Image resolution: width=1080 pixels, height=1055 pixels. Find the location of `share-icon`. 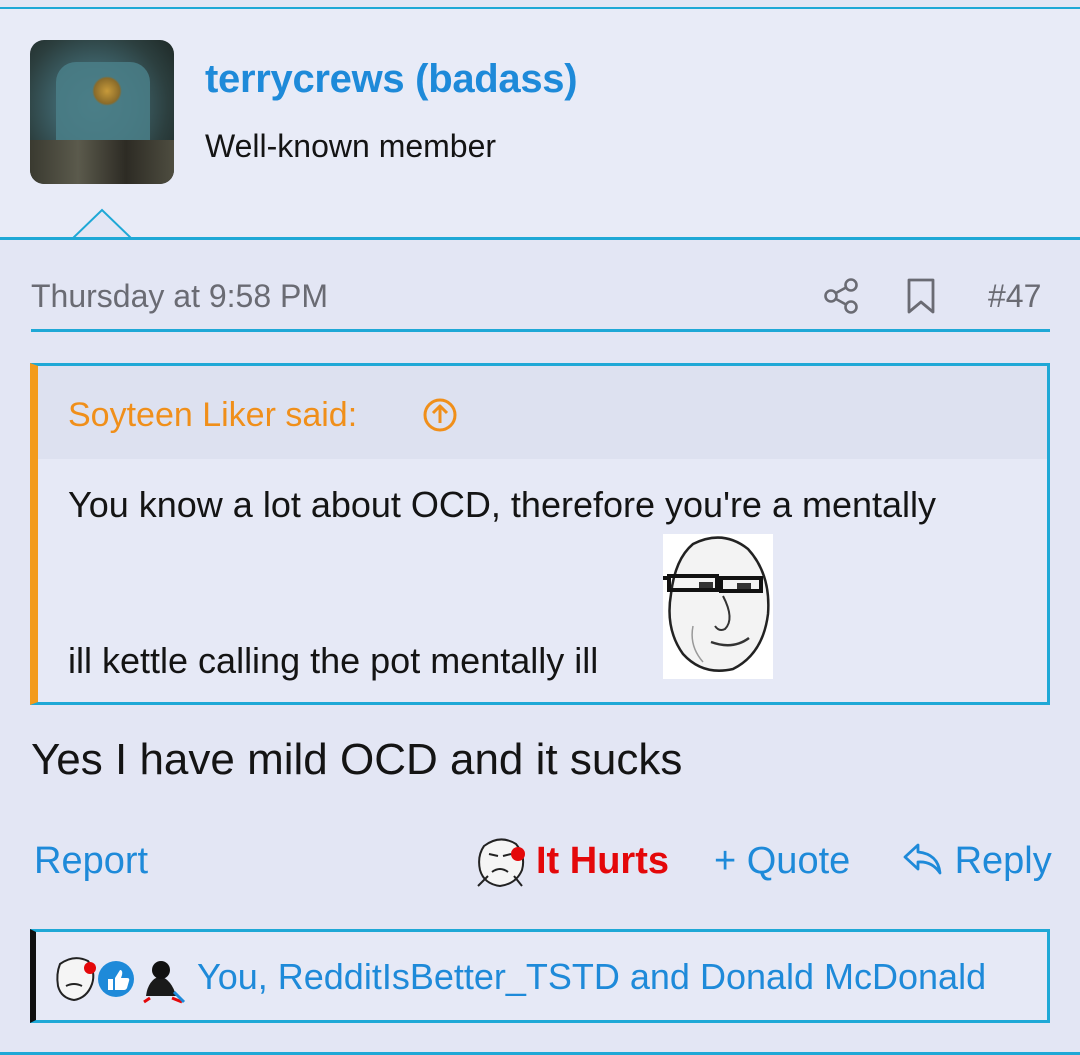

share-icon is located at coordinates (841, 296).